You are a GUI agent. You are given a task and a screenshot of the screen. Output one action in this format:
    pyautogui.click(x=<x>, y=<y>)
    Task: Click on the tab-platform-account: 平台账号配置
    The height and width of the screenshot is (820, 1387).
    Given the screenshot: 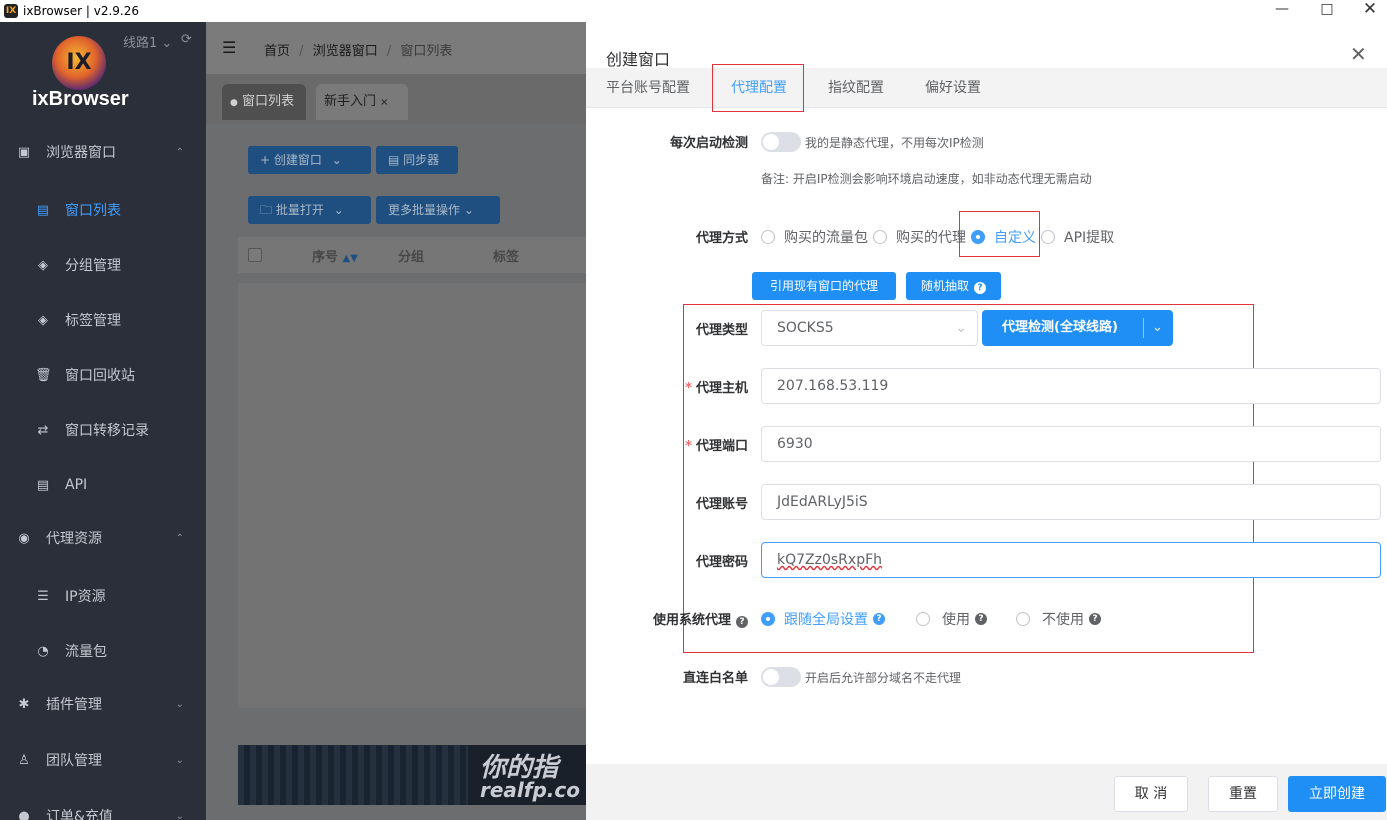 What is the action you would take?
    pyautogui.click(x=648, y=88)
    